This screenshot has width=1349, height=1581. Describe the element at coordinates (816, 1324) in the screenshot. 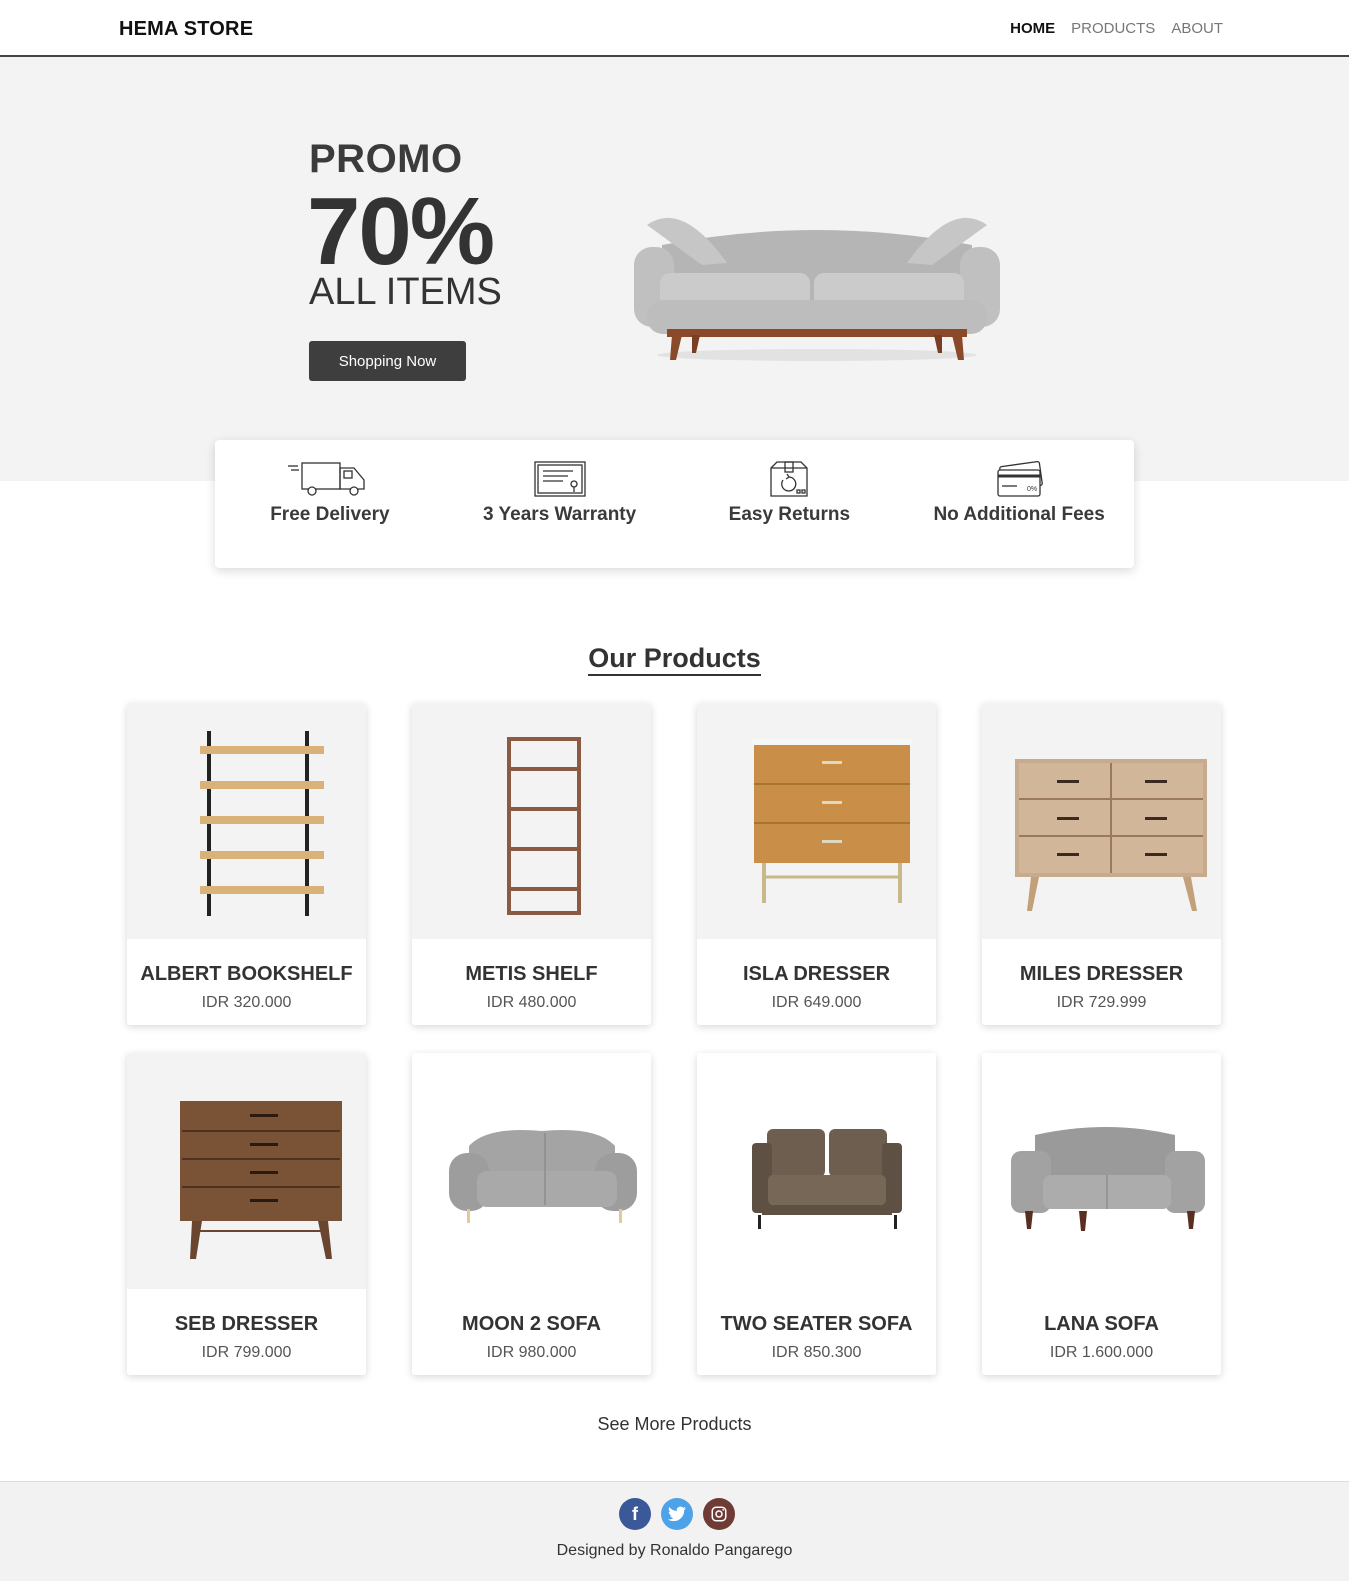

I see `product-name: TWO SEATER SOFA` at that location.